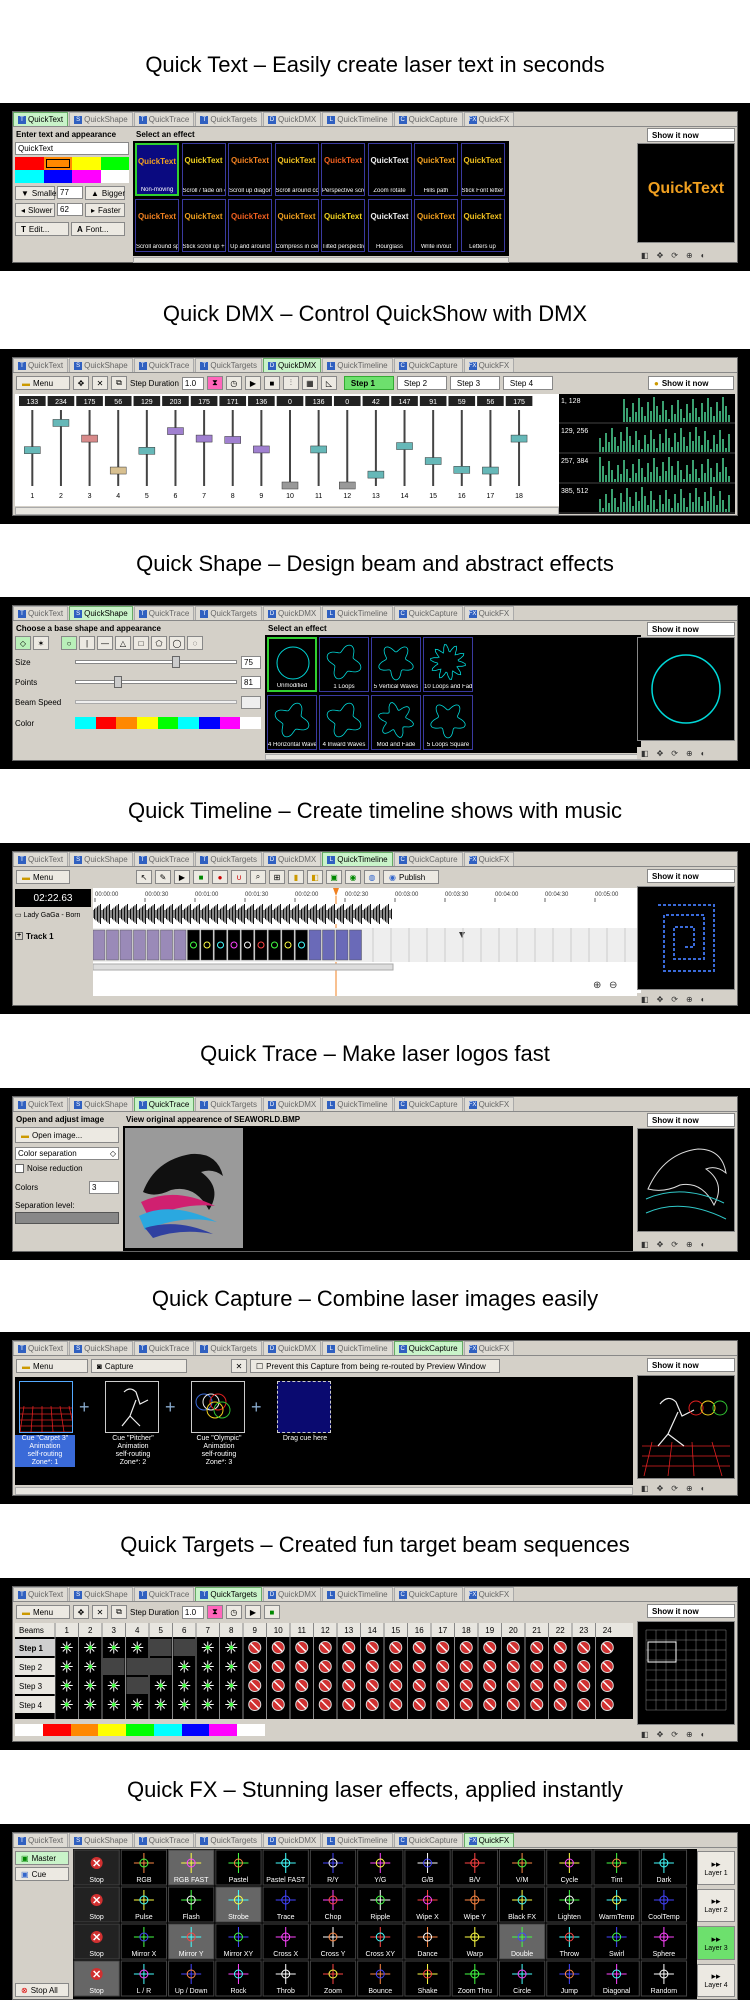 This screenshot has height=2001, width=750. I want to click on points-slider, so click(156, 682).